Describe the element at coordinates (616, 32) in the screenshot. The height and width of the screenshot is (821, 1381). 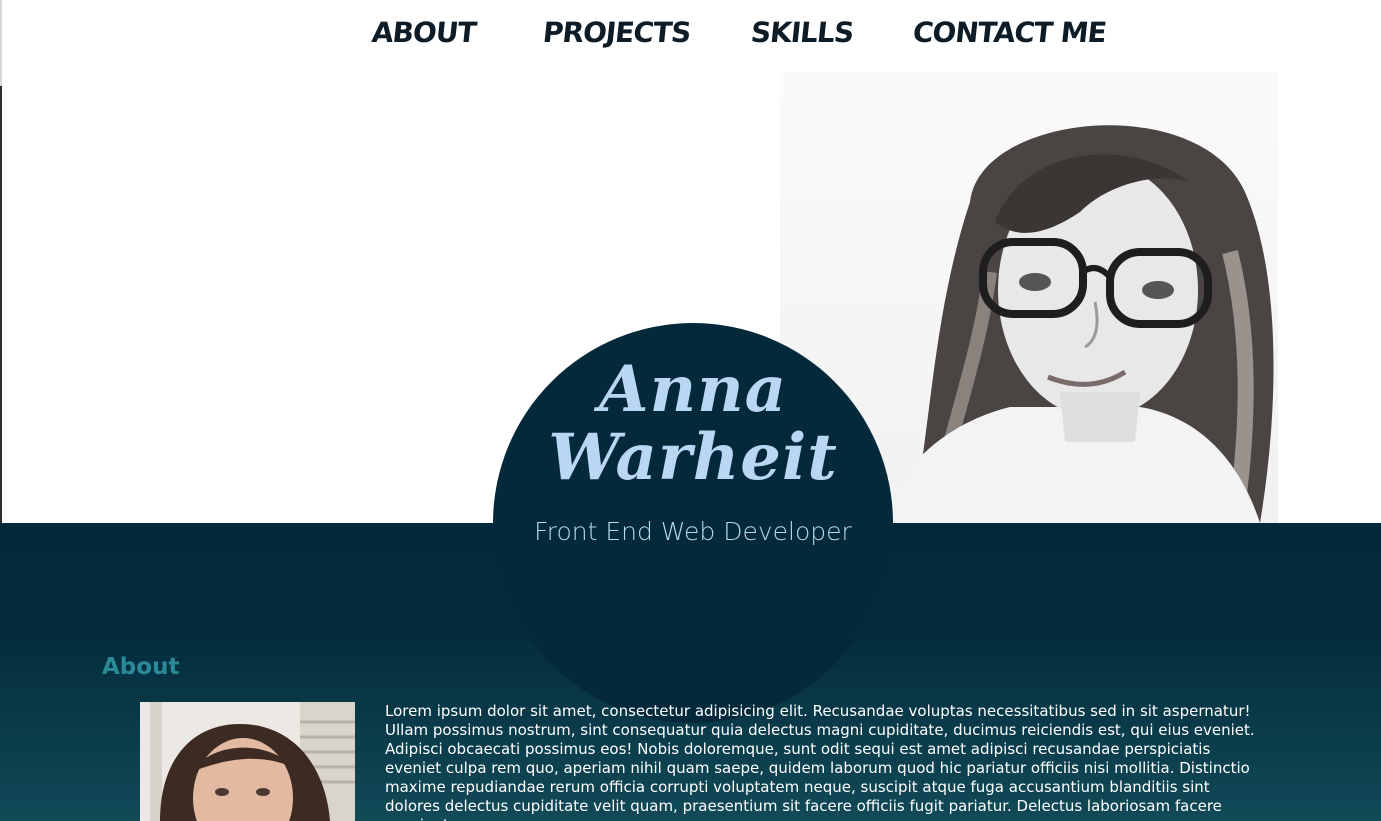
I see `nav-link-projects: PROJECTS` at that location.